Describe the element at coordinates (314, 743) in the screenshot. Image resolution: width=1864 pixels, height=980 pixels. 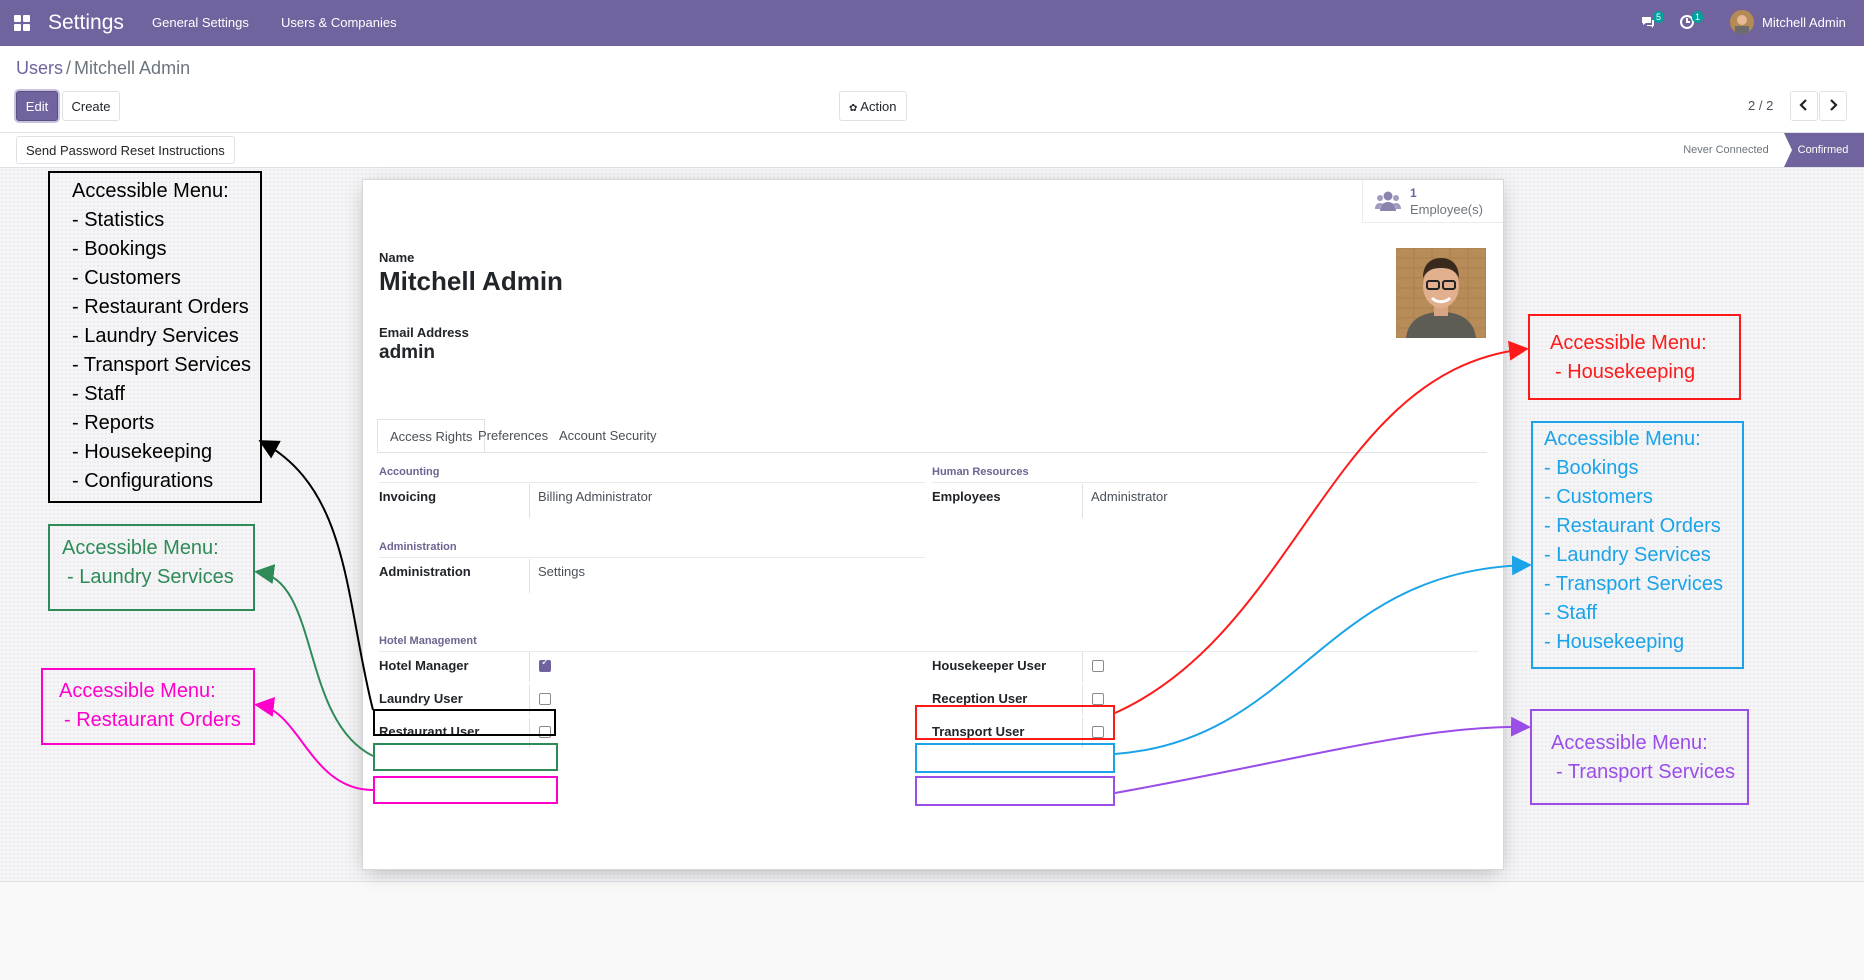
I see `arrow-restaurant-user` at that location.